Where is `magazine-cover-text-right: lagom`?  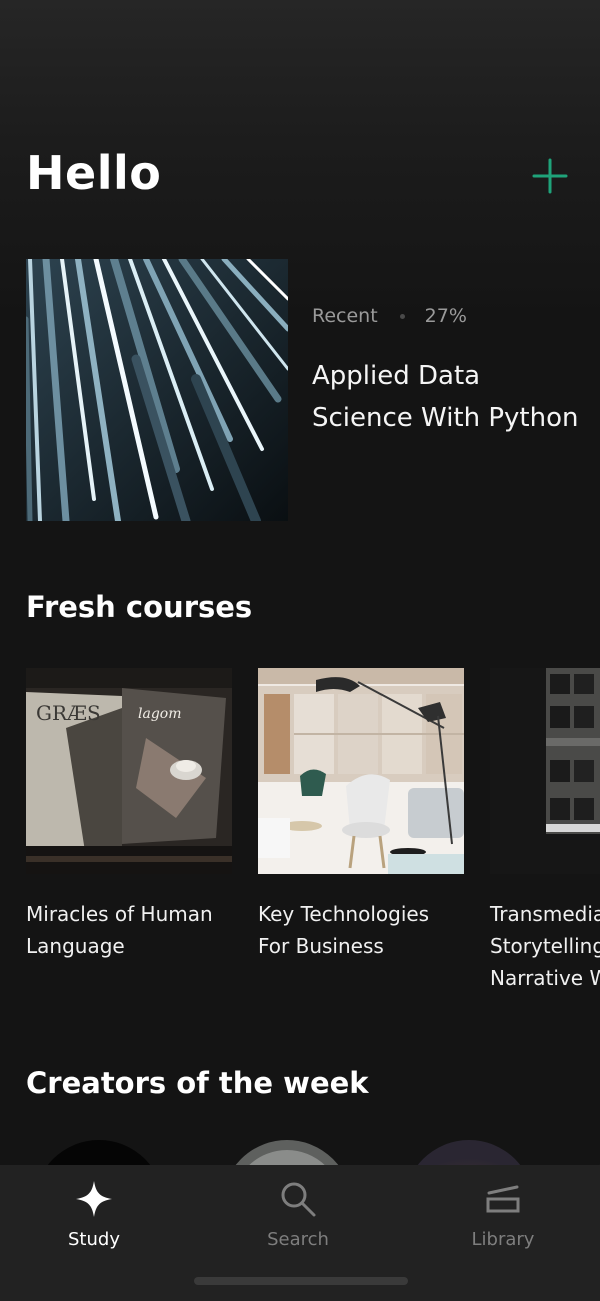
magazine-cover-text-right: lagom is located at coordinates (160, 714).